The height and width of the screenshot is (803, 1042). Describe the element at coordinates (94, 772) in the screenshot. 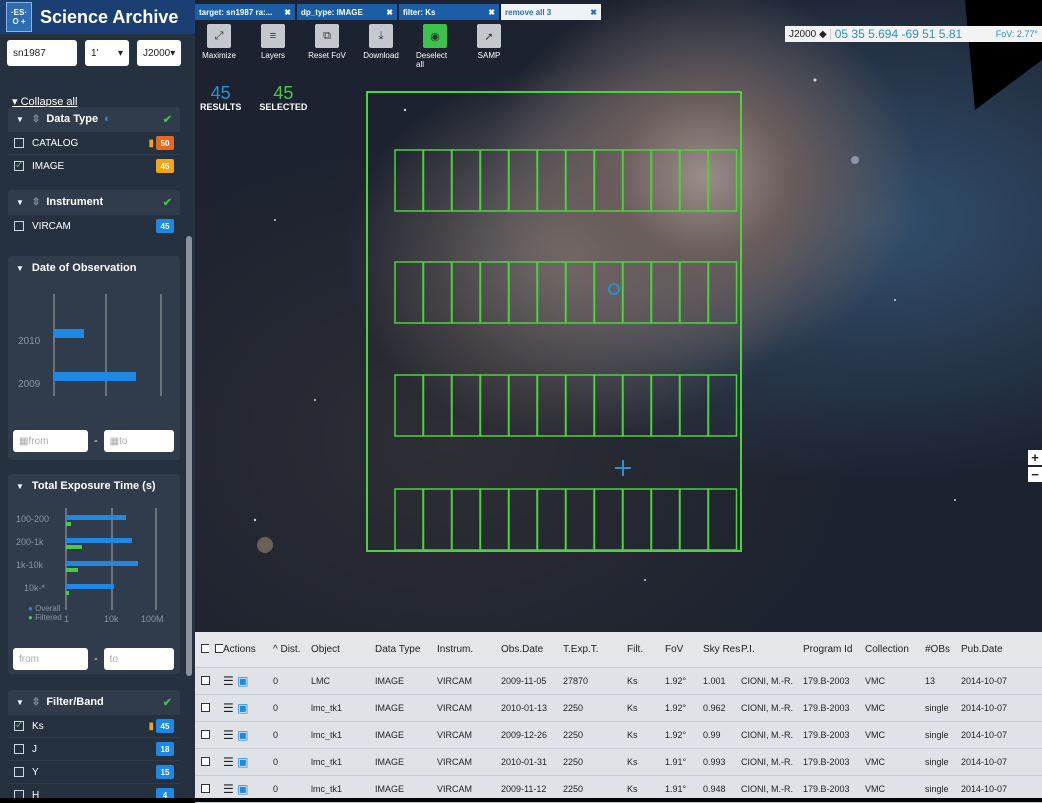

I see `facet-row: Y 15` at that location.